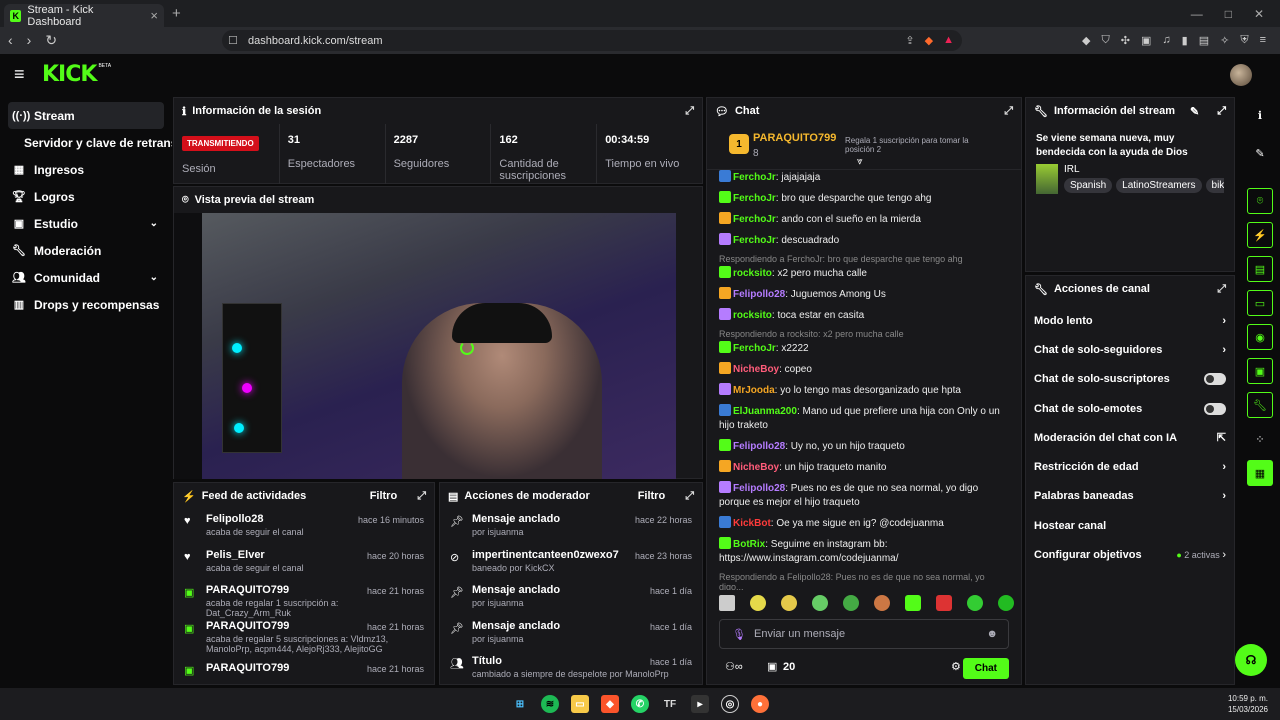  What do you see at coordinates (1251, 660) in the screenshot?
I see `help-headset-icon: ☊` at bounding box center [1251, 660].